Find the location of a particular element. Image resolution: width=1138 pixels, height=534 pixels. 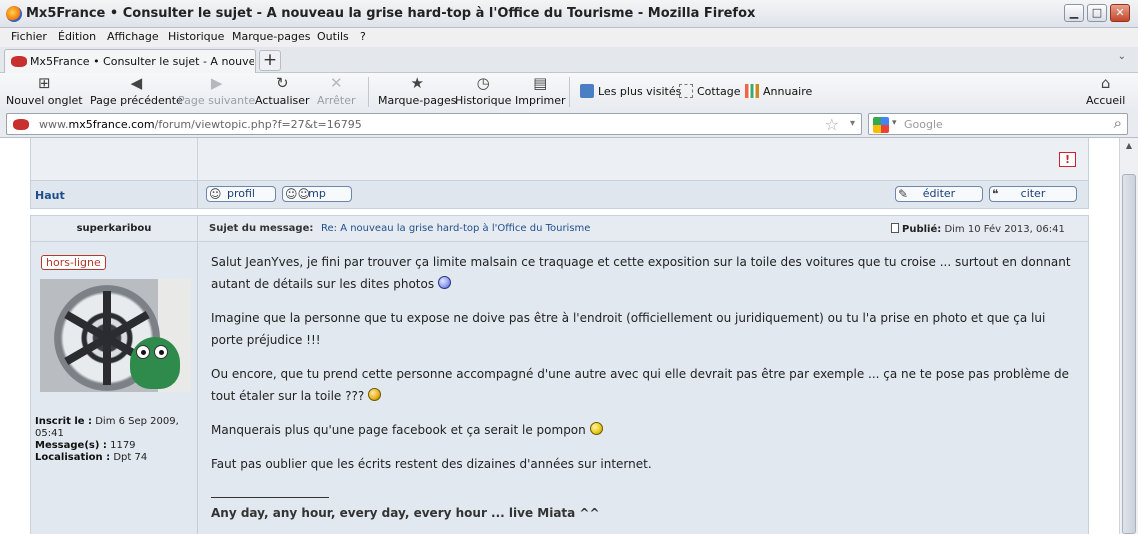

menu-outils: Outils is located at coordinates (333, 36).